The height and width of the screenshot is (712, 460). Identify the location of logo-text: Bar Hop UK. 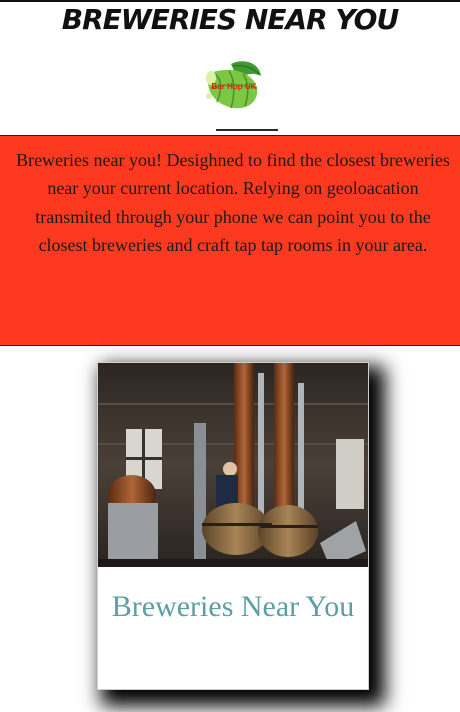
(234, 86).